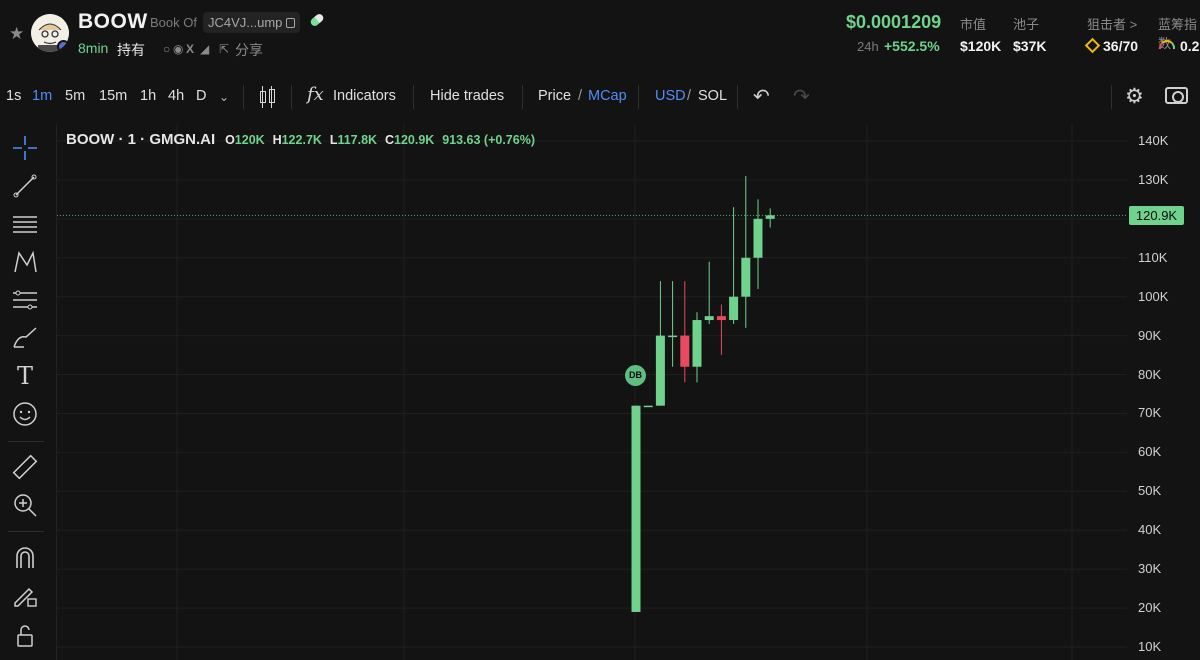 This screenshot has width=1200, height=660. I want to click on gauge-icon, so click(1167, 44).